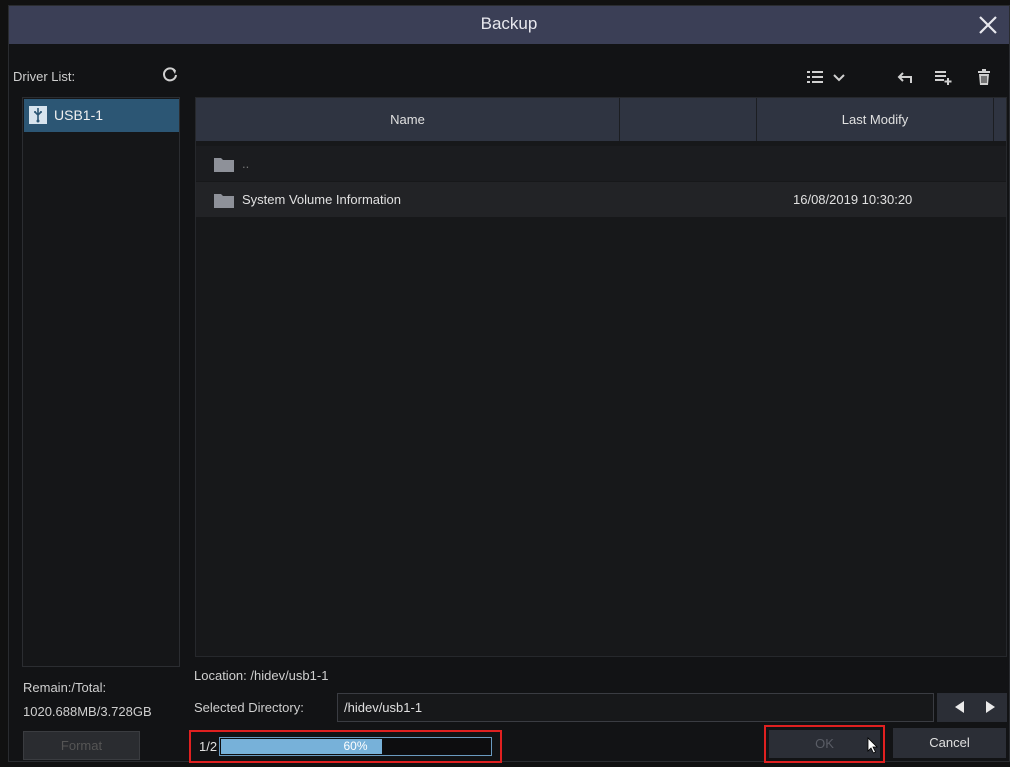 The height and width of the screenshot is (767, 1010). I want to click on location-text: Location: /hidev/usb1-1, so click(261, 675).